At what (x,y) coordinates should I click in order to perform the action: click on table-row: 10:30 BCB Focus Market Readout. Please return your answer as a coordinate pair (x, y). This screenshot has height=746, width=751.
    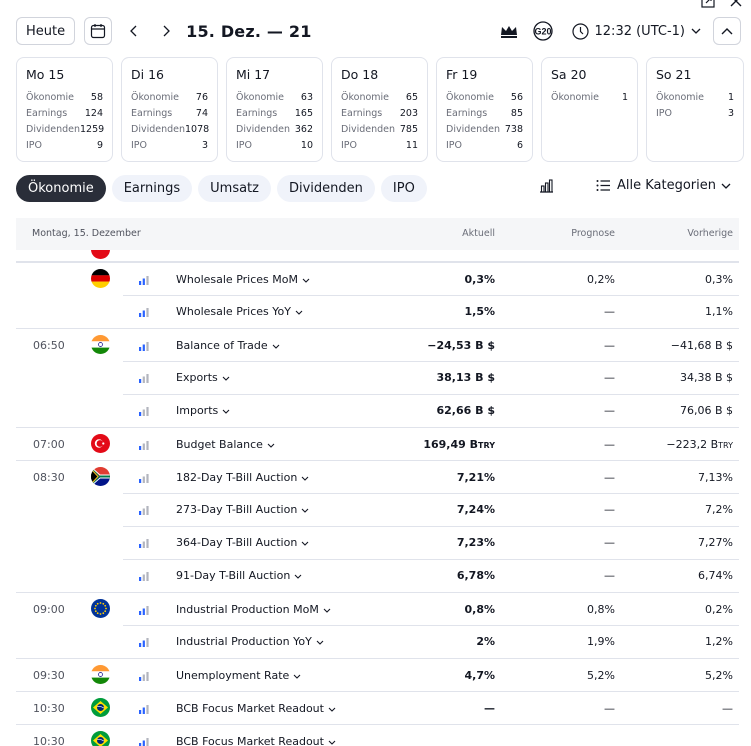
    Looking at the image, I should click on (377, 735).